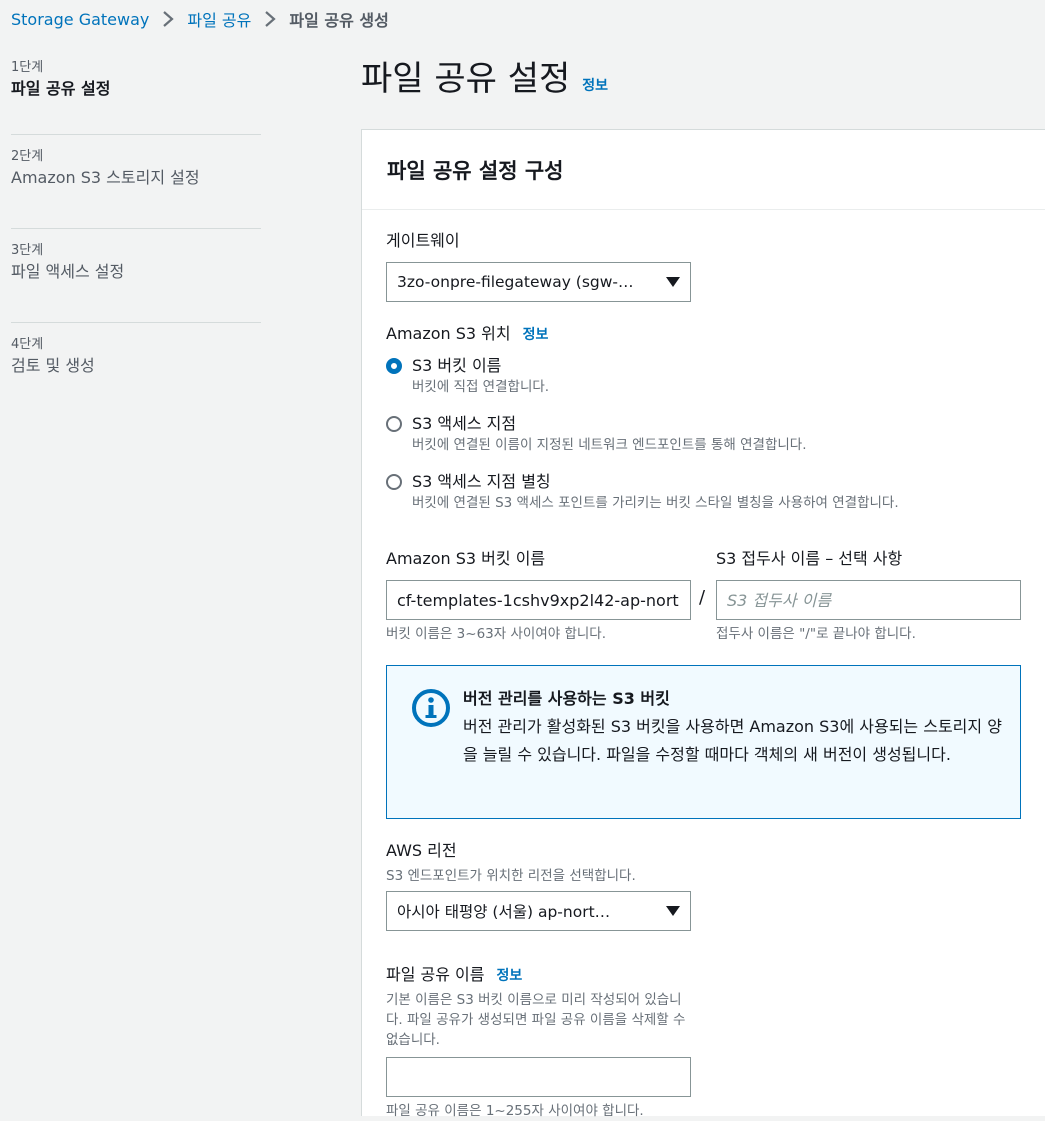 The height and width of the screenshot is (1121, 1045). I want to click on page-info-link: 정보, so click(595, 85).